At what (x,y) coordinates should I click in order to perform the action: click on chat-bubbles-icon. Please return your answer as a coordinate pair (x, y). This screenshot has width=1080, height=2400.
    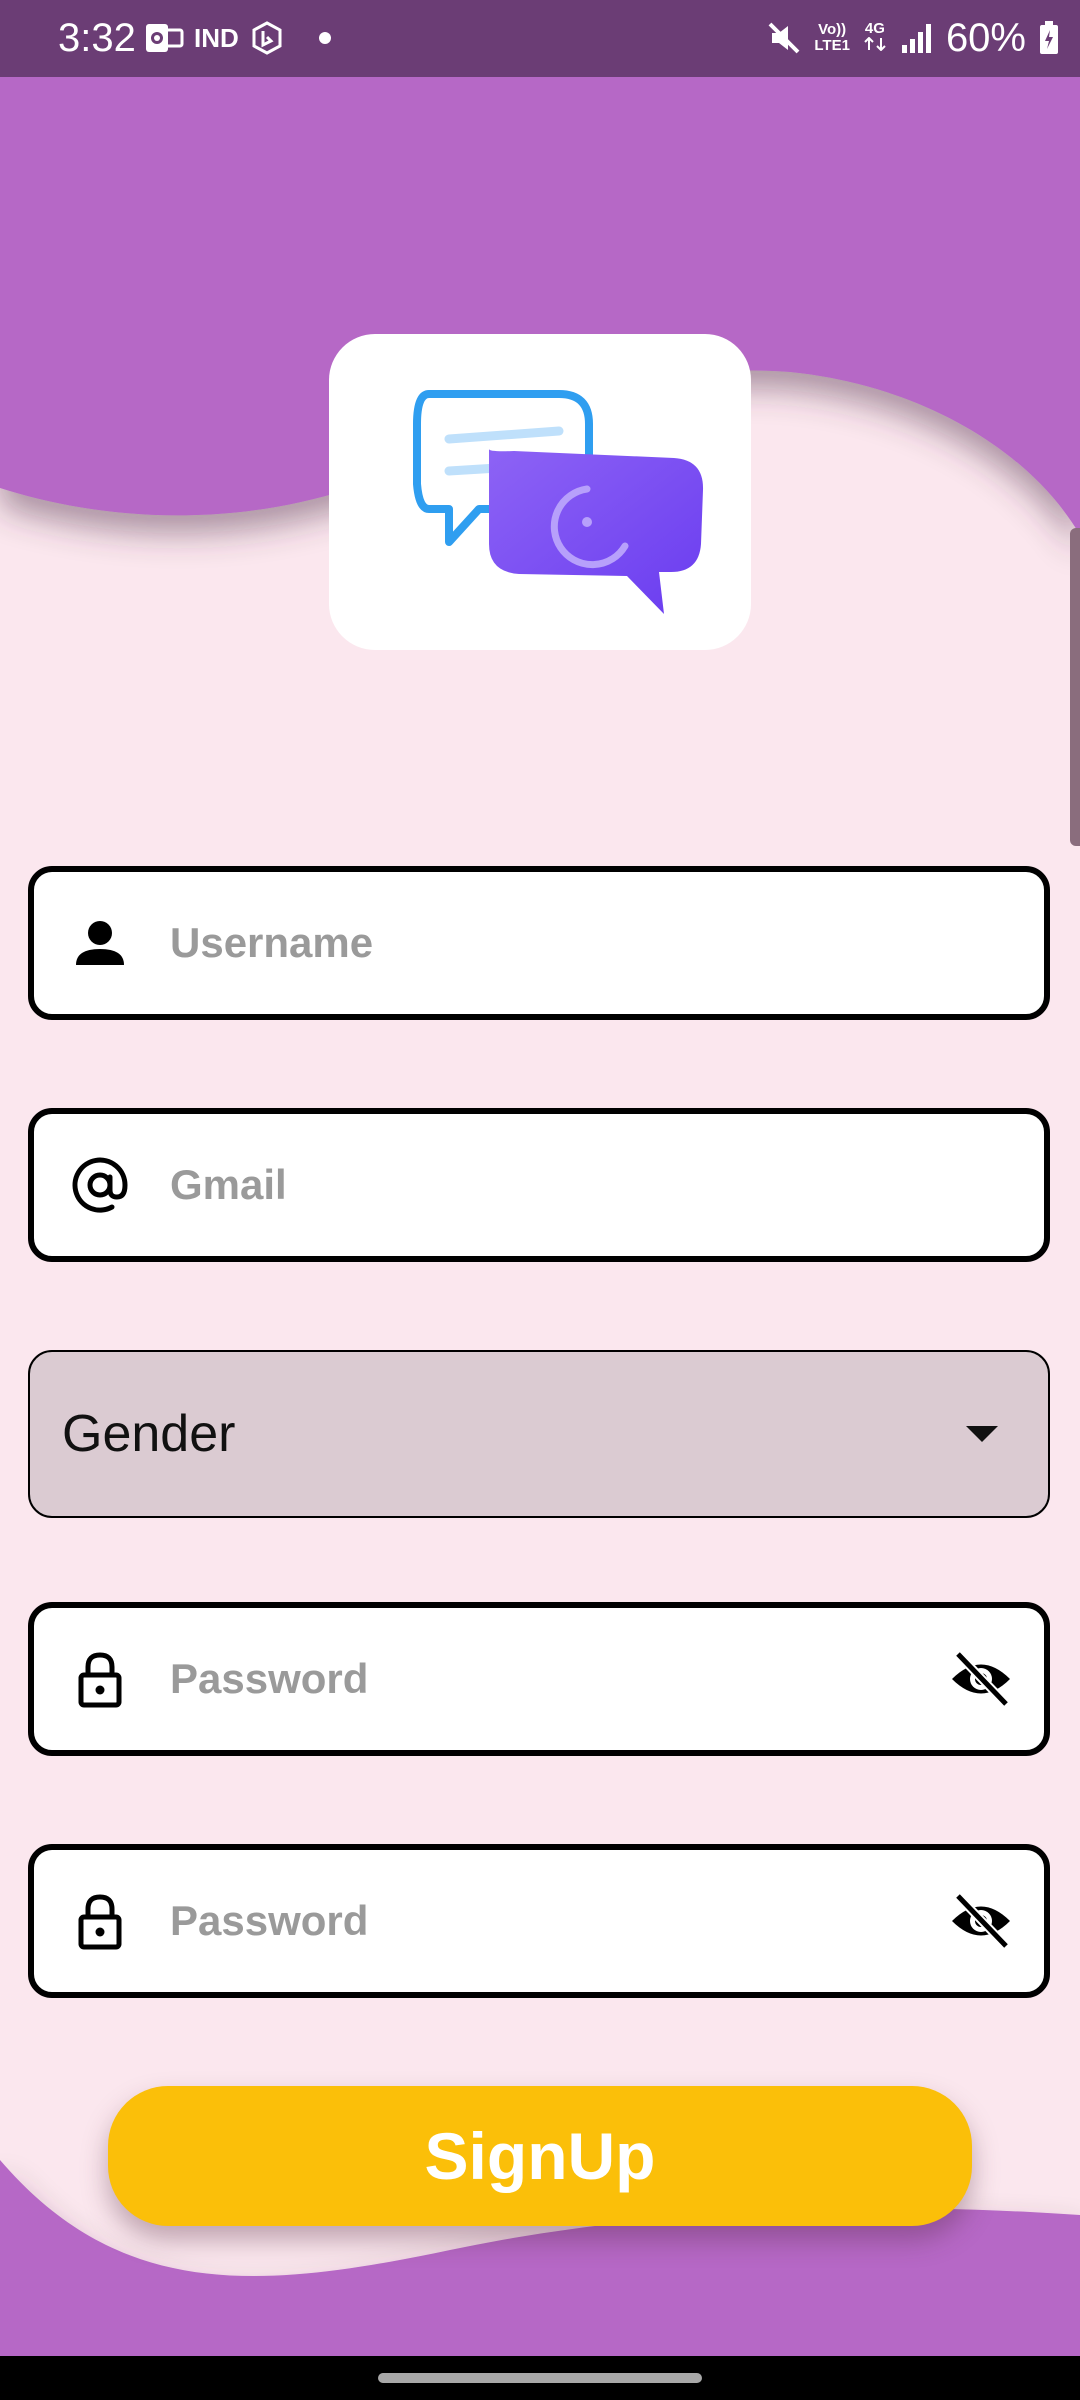
    Looking at the image, I should click on (558, 502).